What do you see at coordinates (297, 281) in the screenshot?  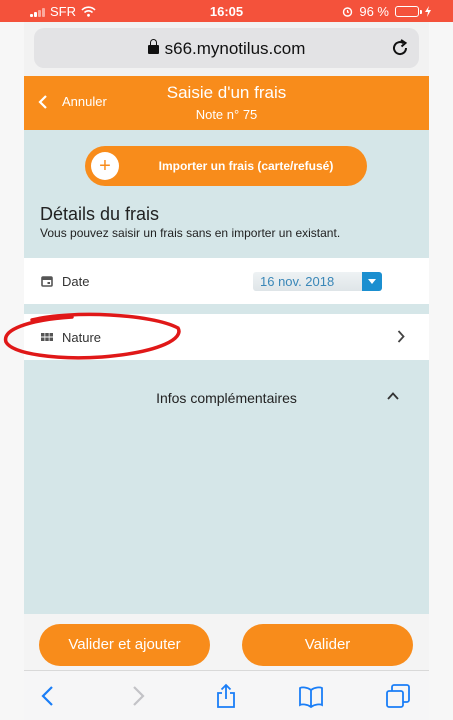 I see `date-value: 16 nov. 2018` at bounding box center [297, 281].